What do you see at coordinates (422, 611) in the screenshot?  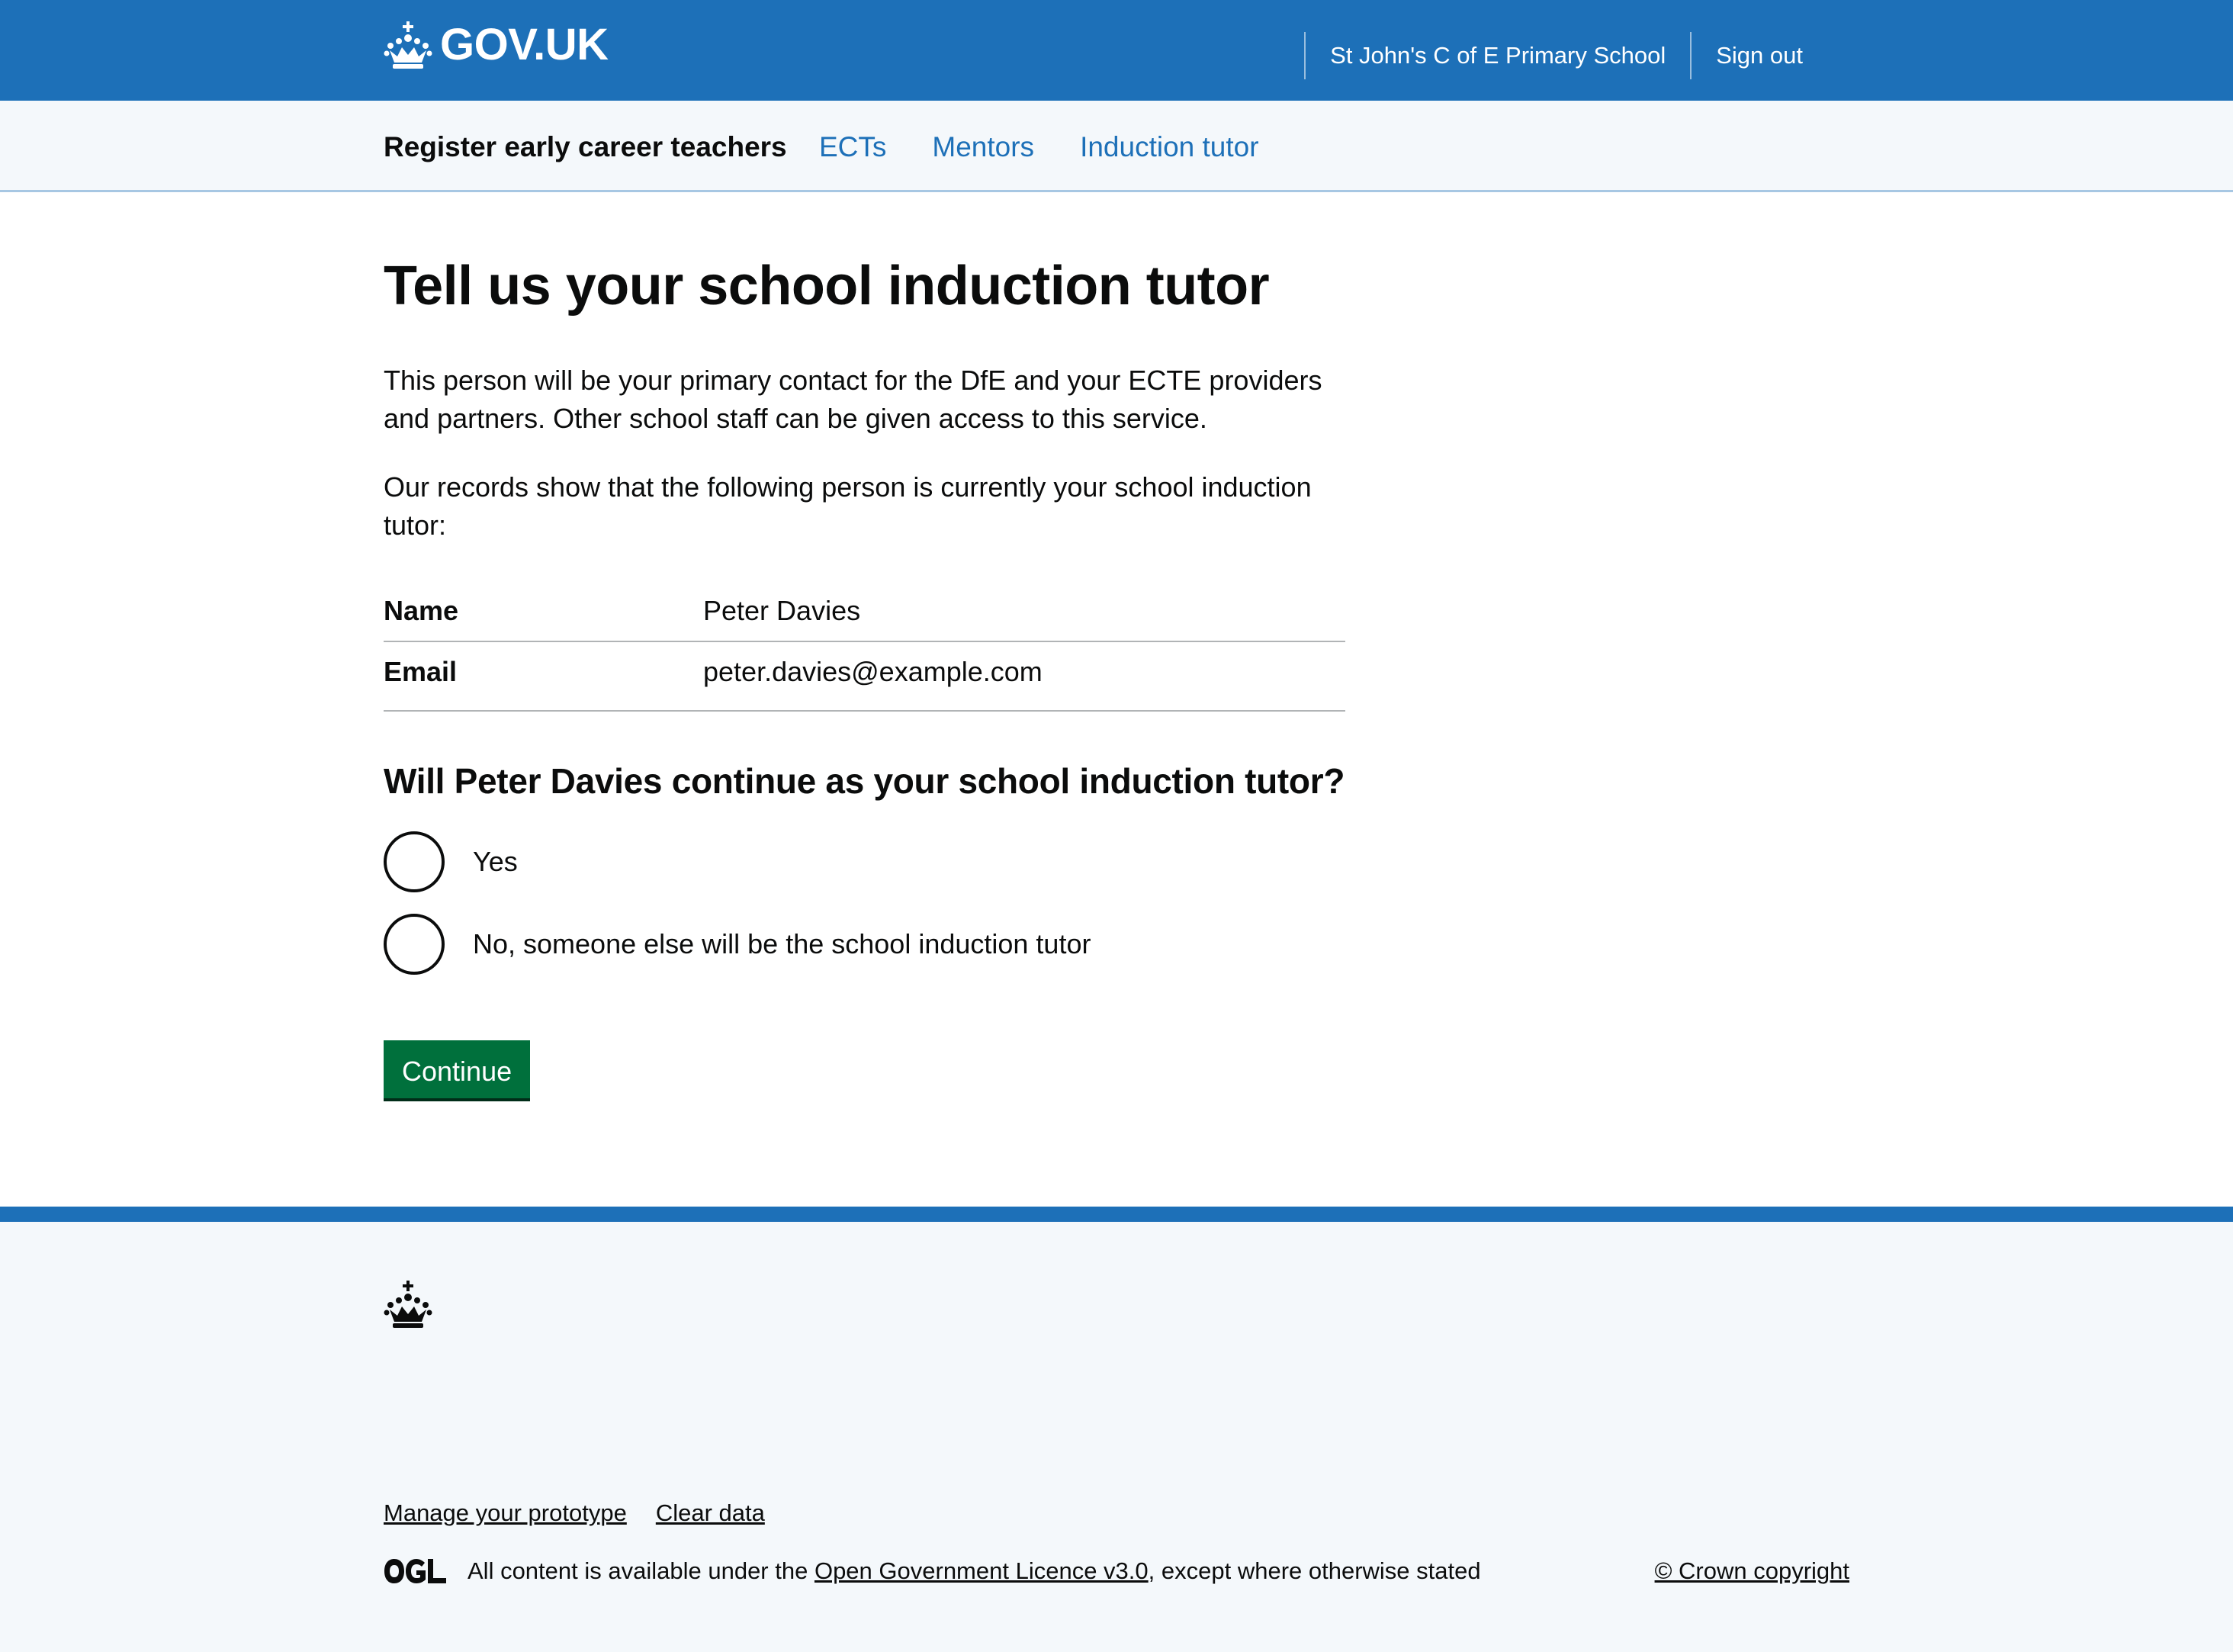 I see `summary-key: Name` at bounding box center [422, 611].